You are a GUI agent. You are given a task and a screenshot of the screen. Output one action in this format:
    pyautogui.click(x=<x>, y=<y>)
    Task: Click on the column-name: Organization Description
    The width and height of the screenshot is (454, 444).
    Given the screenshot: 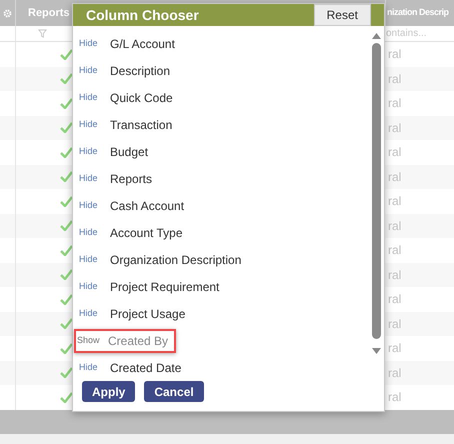 What is the action you would take?
    pyautogui.click(x=176, y=260)
    